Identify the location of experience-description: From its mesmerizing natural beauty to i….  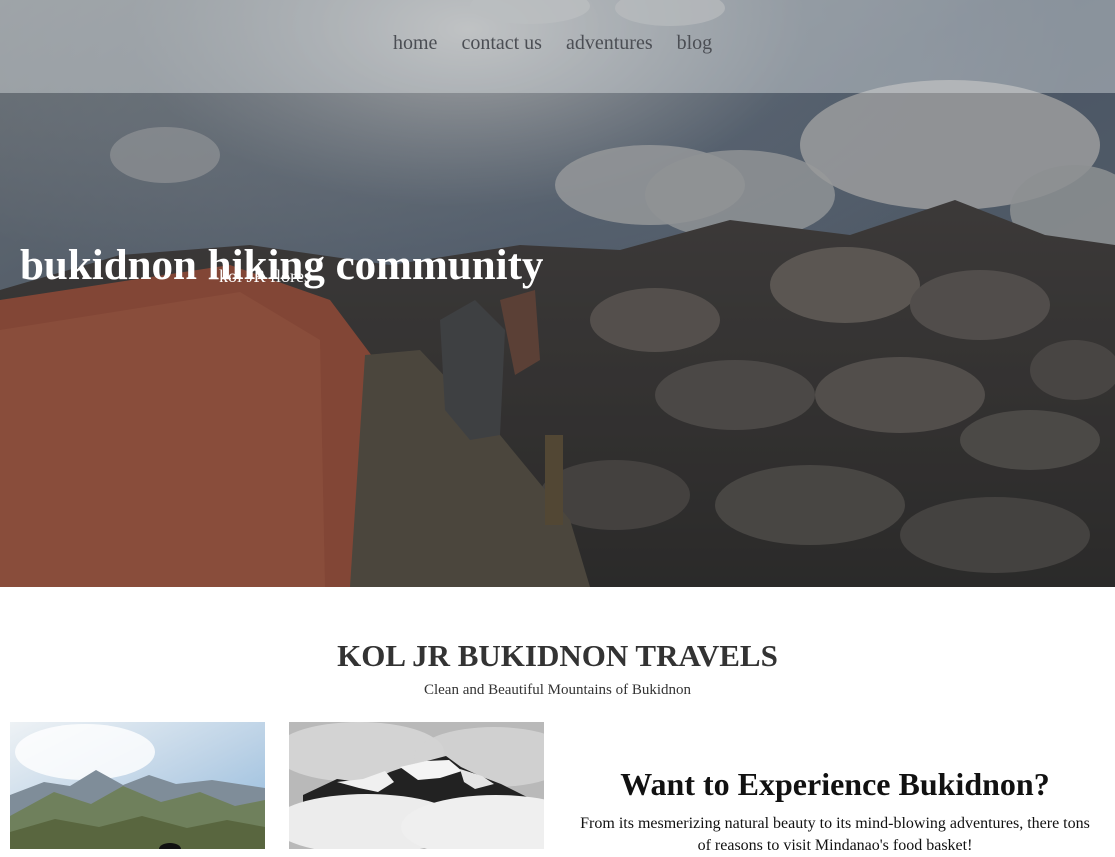
(835, 834).